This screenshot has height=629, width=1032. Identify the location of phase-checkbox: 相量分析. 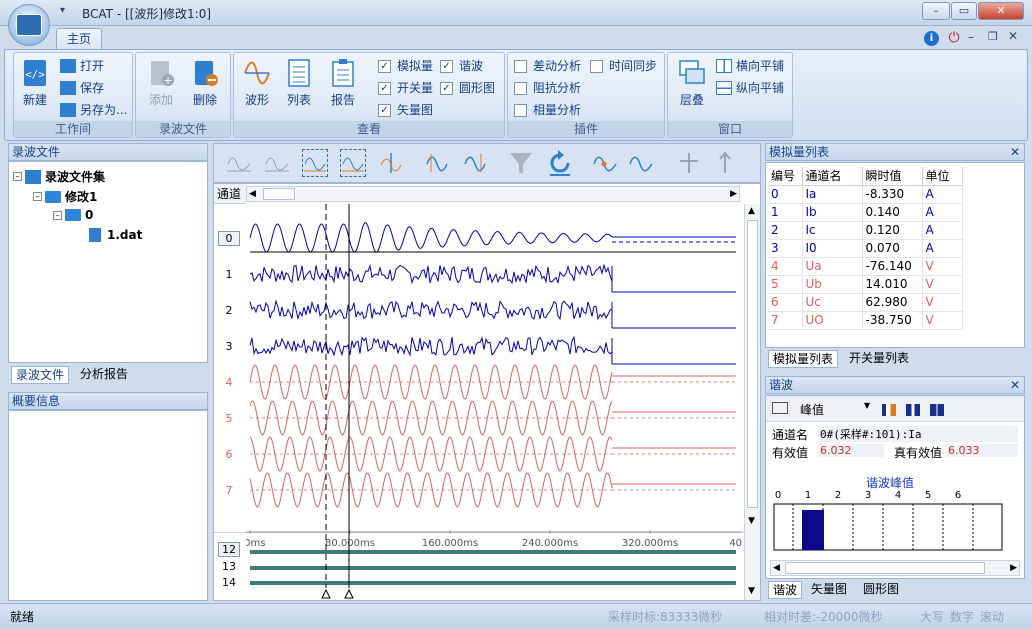
(547, 110).